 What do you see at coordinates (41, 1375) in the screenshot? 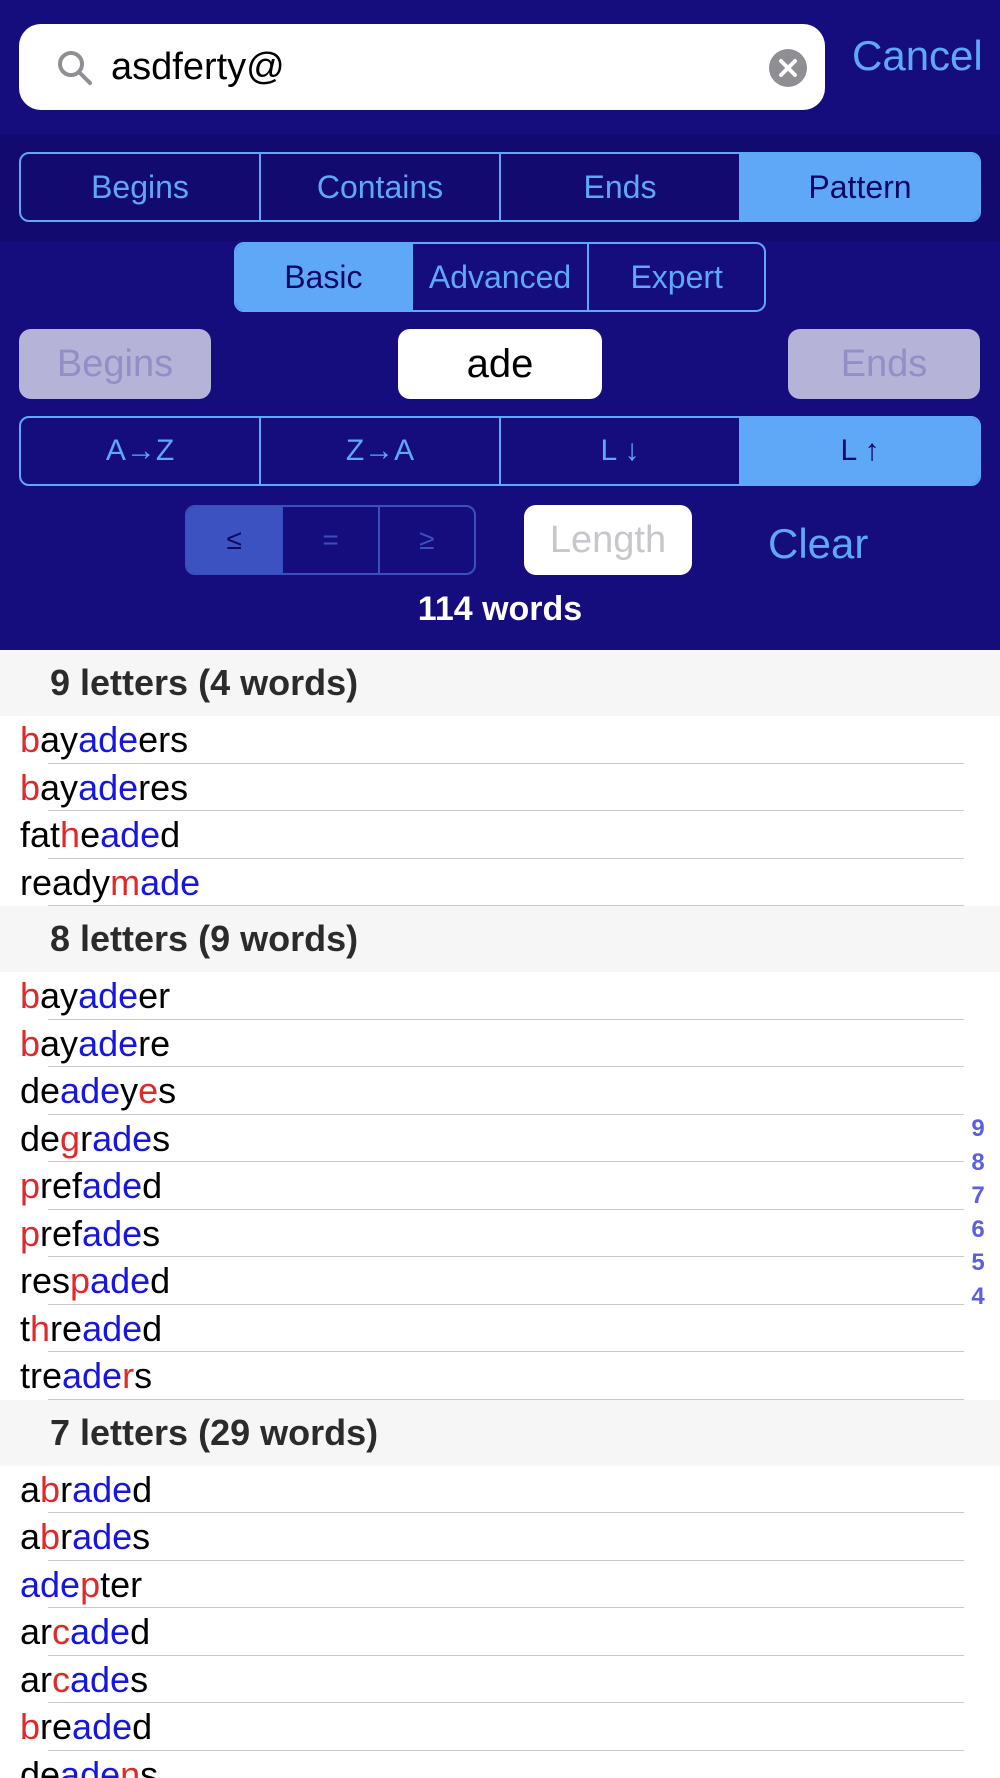
I see `word-segment: tre` at bounding box center [41, 1375].